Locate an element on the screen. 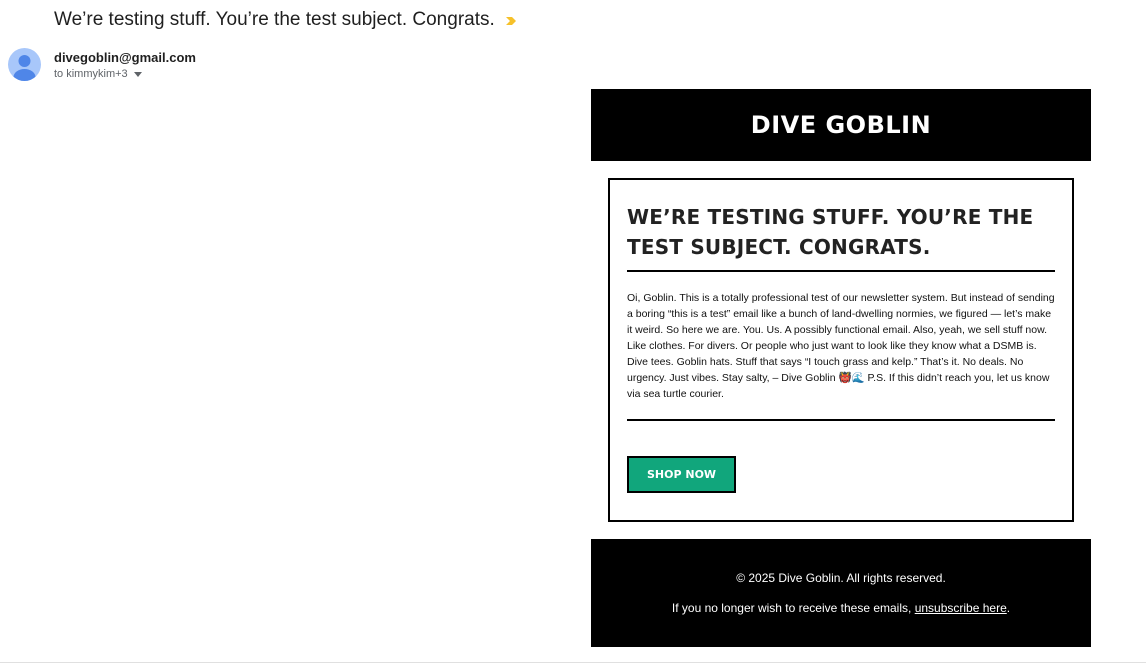  sender-avatar is located at coordinates (24, 64).